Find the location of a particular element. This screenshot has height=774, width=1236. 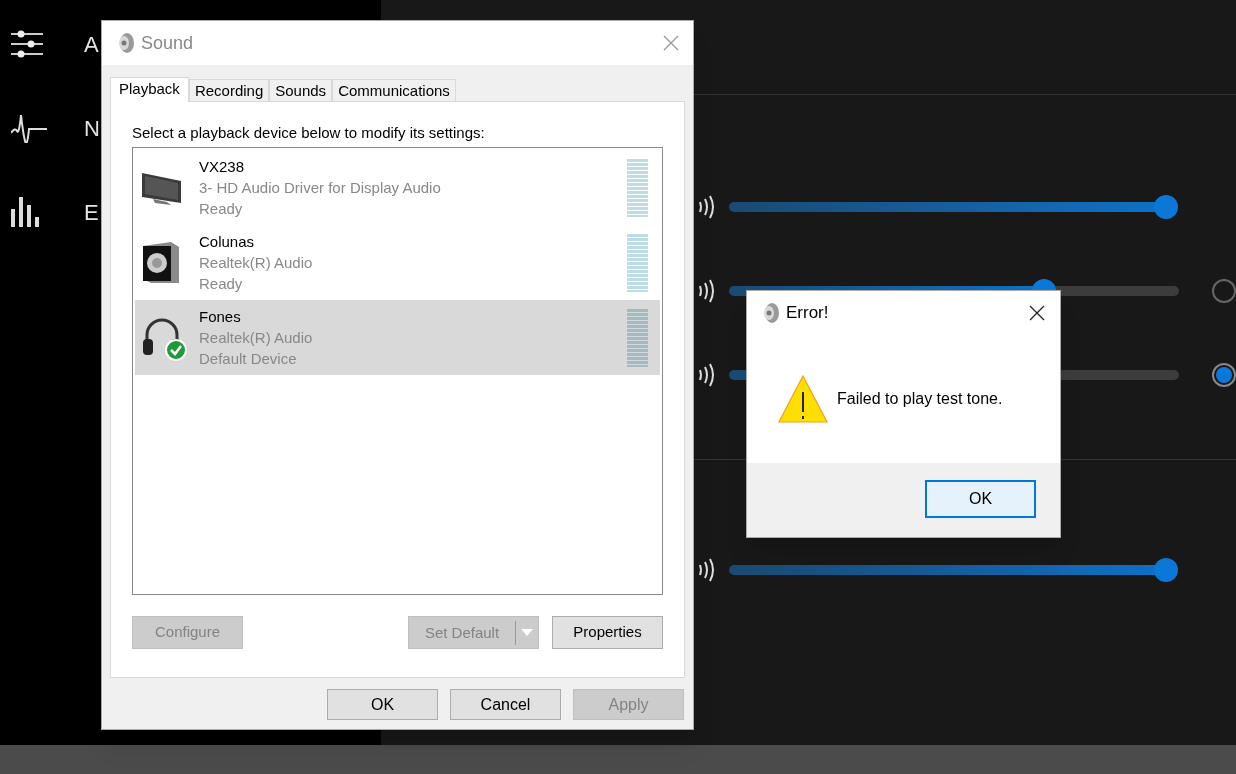

ok-button: OK is located at coordinates (980, 499).